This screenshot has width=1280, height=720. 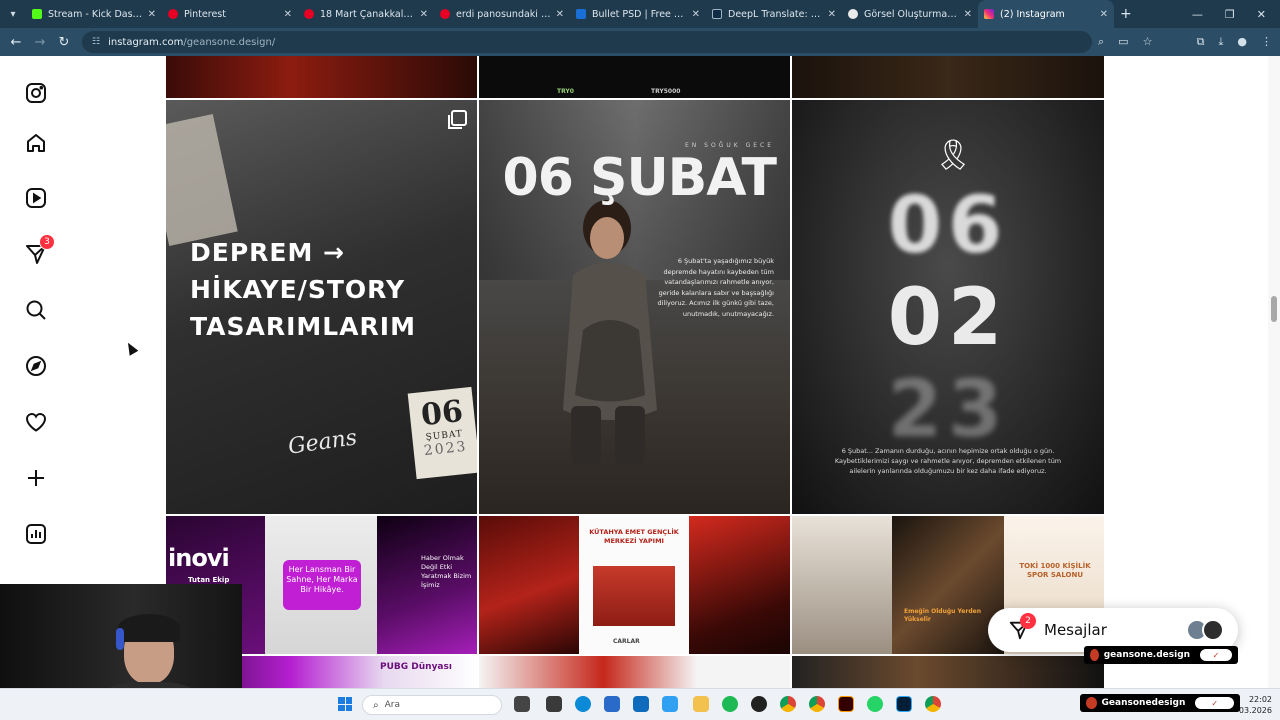 I want to click on dashboard-icon, so click(x=36, y=534).